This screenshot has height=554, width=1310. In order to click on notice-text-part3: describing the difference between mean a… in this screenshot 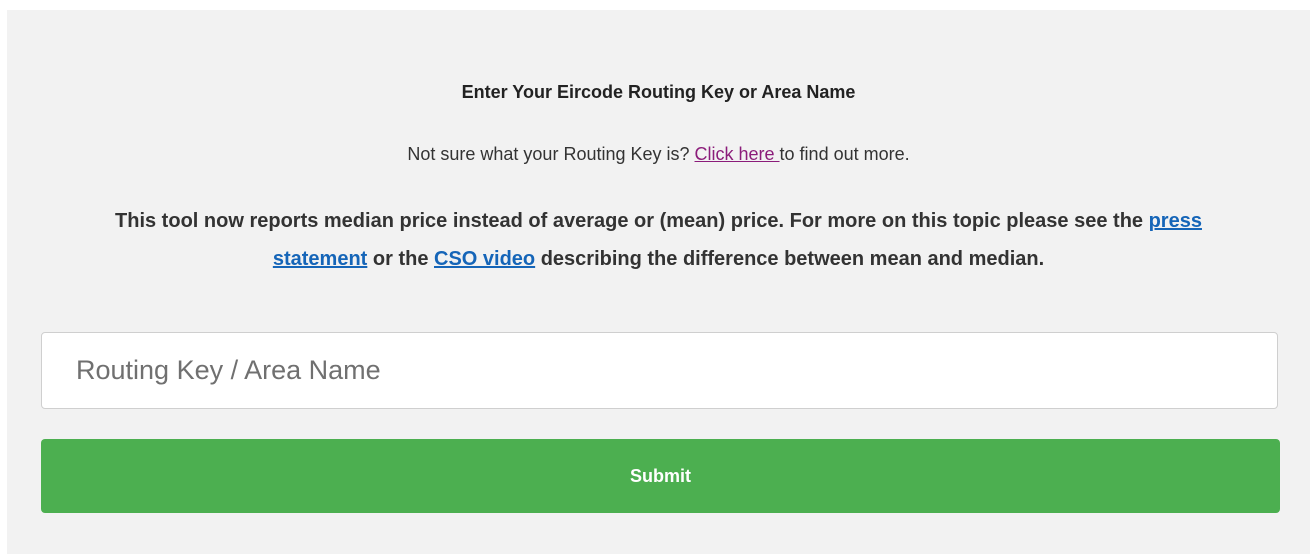, I will do `click(790, 259)`.